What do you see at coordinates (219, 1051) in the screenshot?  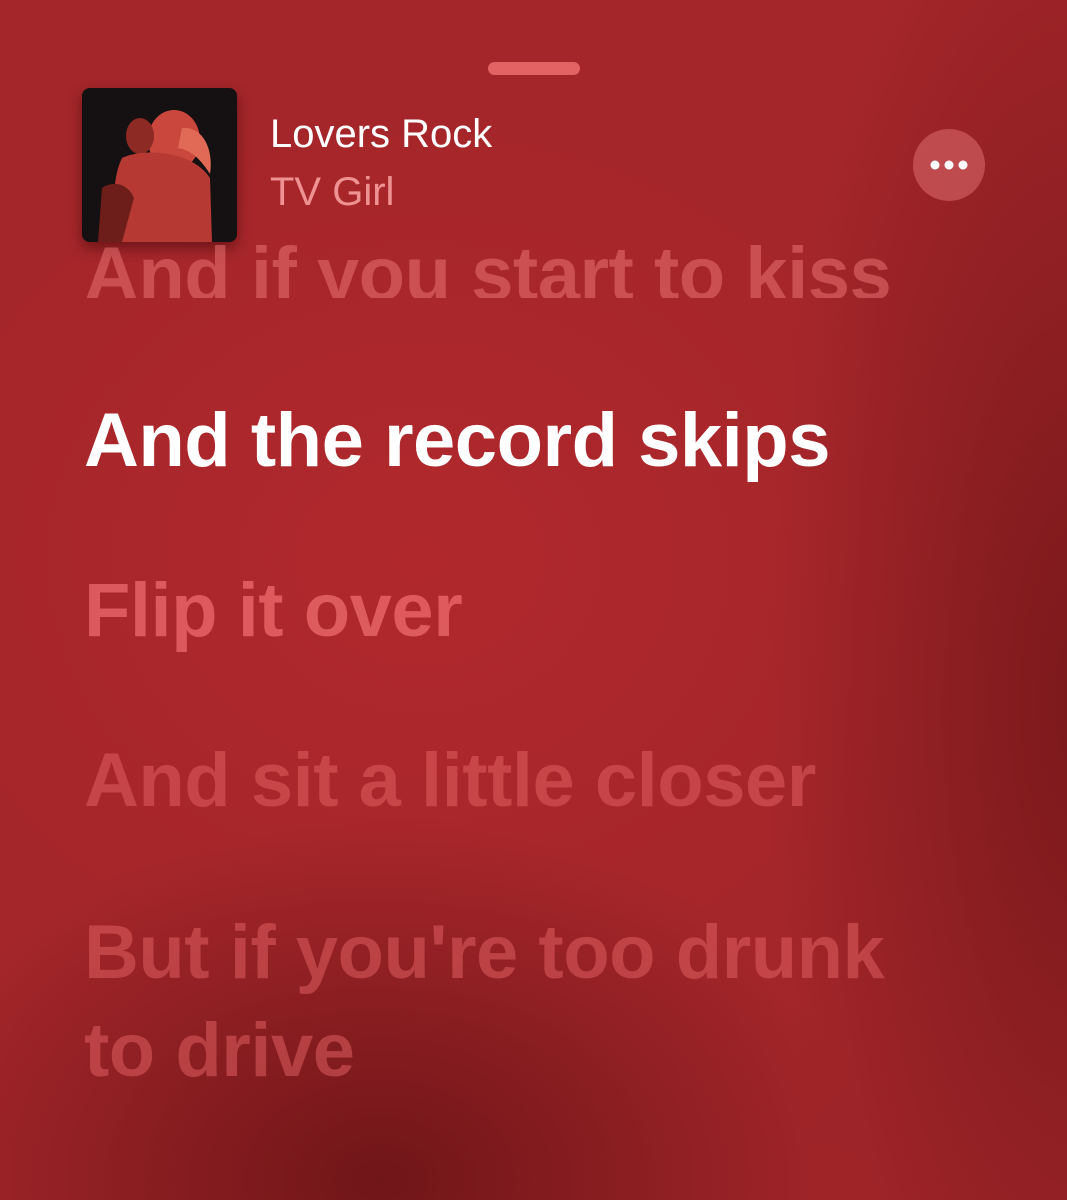 I see `lyric-line: to drive` at bounding box center [219, 1051].